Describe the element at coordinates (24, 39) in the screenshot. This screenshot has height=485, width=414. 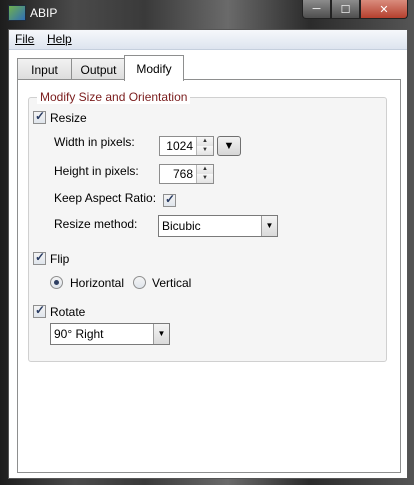
I see `menu-file: File` at that location.